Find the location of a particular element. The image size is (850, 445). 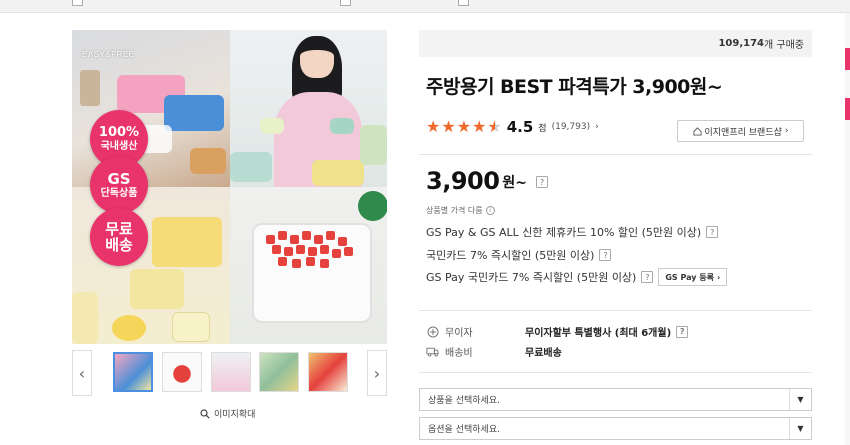

rating-row: ★ ★ ★ ★ ★ 4.5 점 (19,793) › is located at coordinates (512, 127).